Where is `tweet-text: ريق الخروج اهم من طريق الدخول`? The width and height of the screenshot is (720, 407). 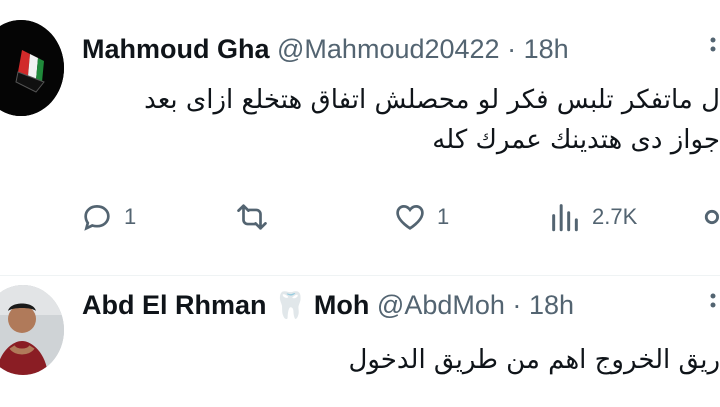 tweet-text: ريق الخروج اهم من طريق الدخول is located at coordinates (395, 360).